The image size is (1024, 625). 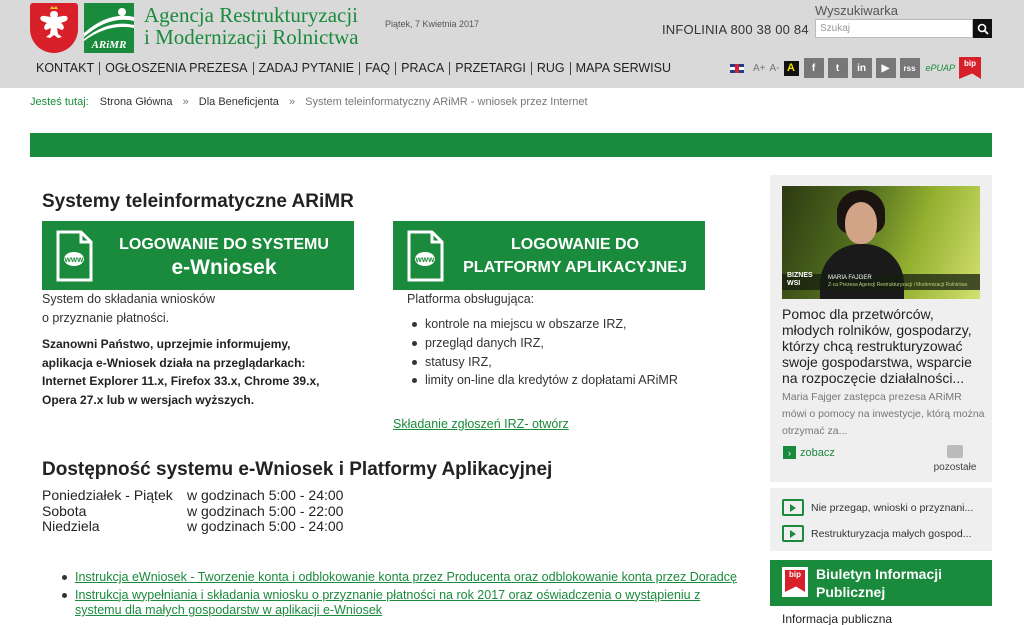 What do you see at coordinates (622, 68) in the screenshot?
I see `nav-sitemap: MAPA SERWISU` at bounding box center [622, 68].